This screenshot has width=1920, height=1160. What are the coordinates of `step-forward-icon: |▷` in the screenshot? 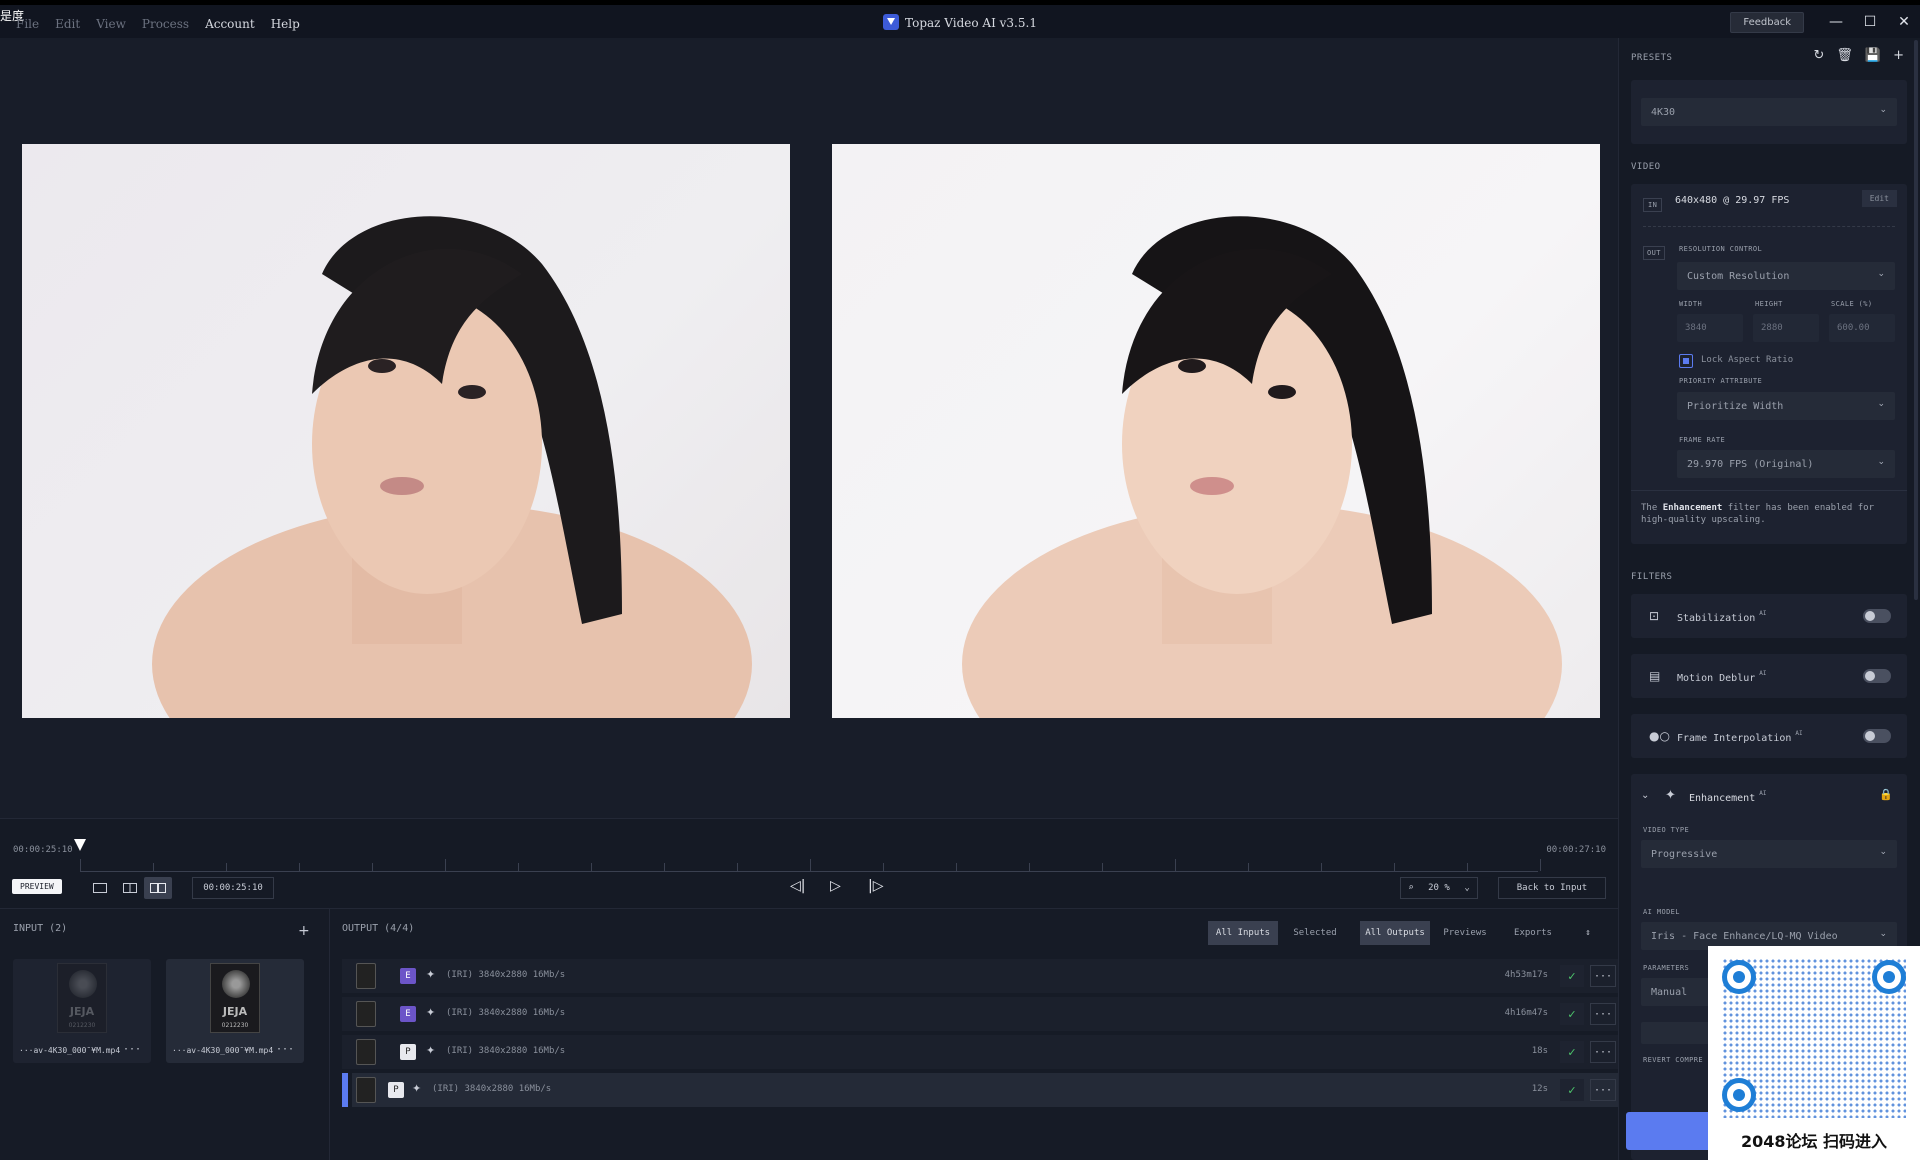 It's located at (875, 886).